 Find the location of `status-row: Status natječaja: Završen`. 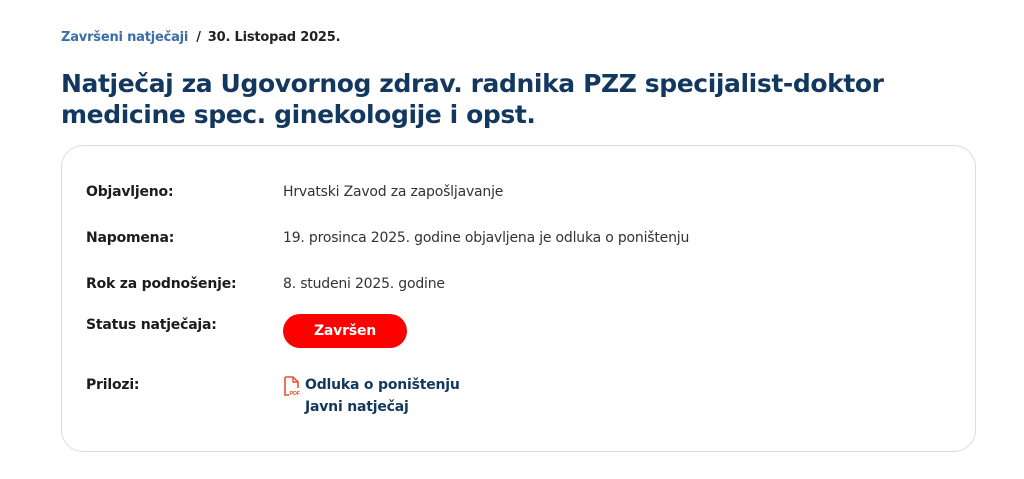

status-row: Status natječaja: Završen is located at coordinates (246, 331).